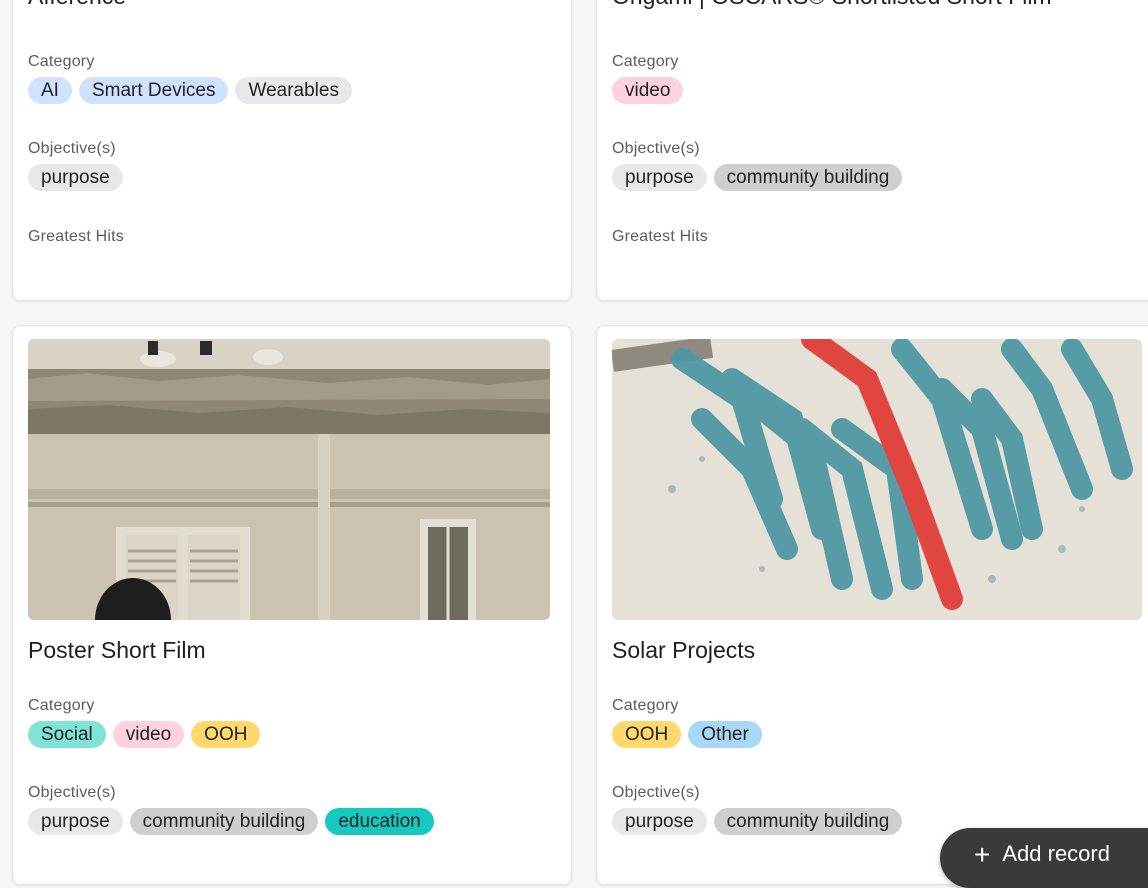 Image resolution: width=1148 pixels, height=888 pixels. Describe the element at coordinates (877, 479) in the screenshot. I see `abstract-tubes-thumbnail` at that location.